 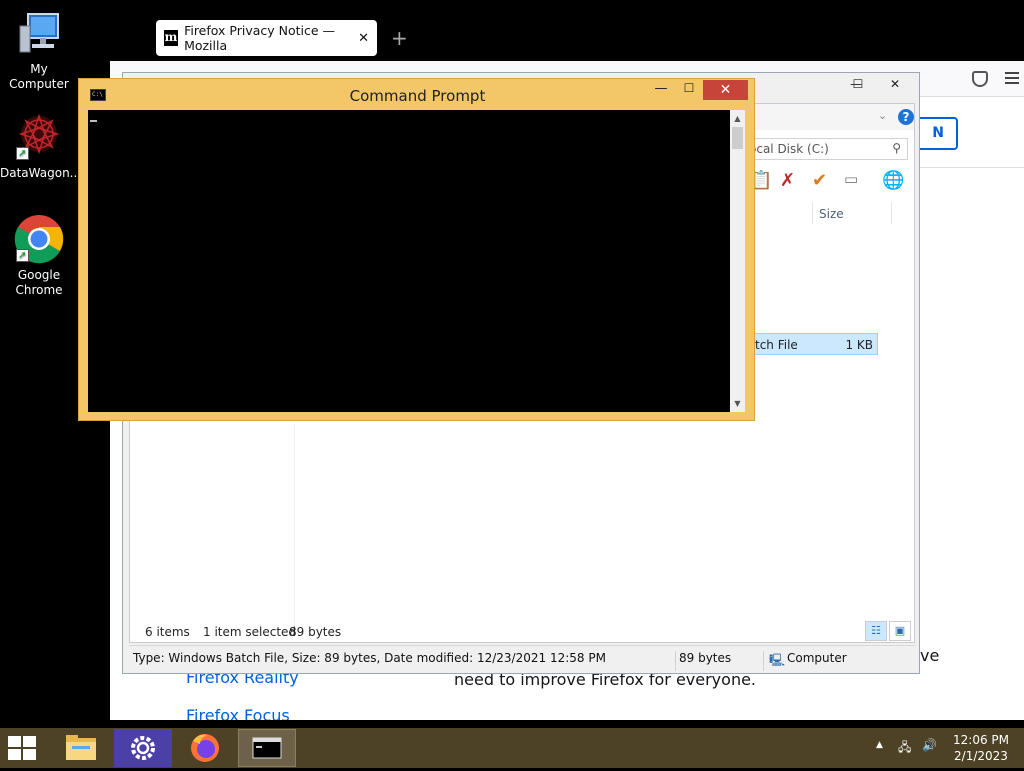 I want to click on file-type: tch File, so click(x=776, y=345).